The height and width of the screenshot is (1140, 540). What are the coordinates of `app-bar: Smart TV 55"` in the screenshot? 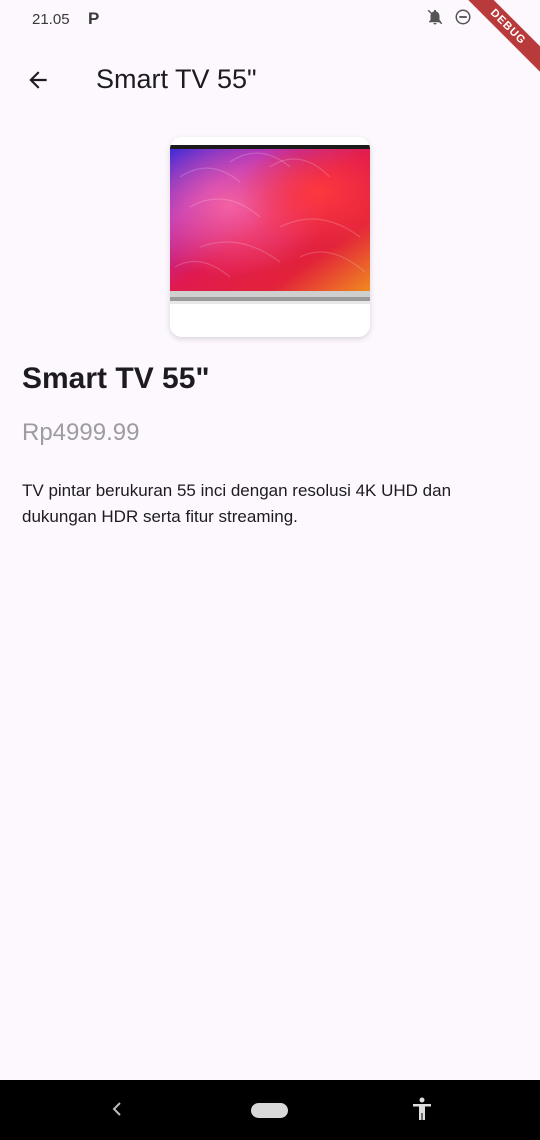 It's located at (270, 80).